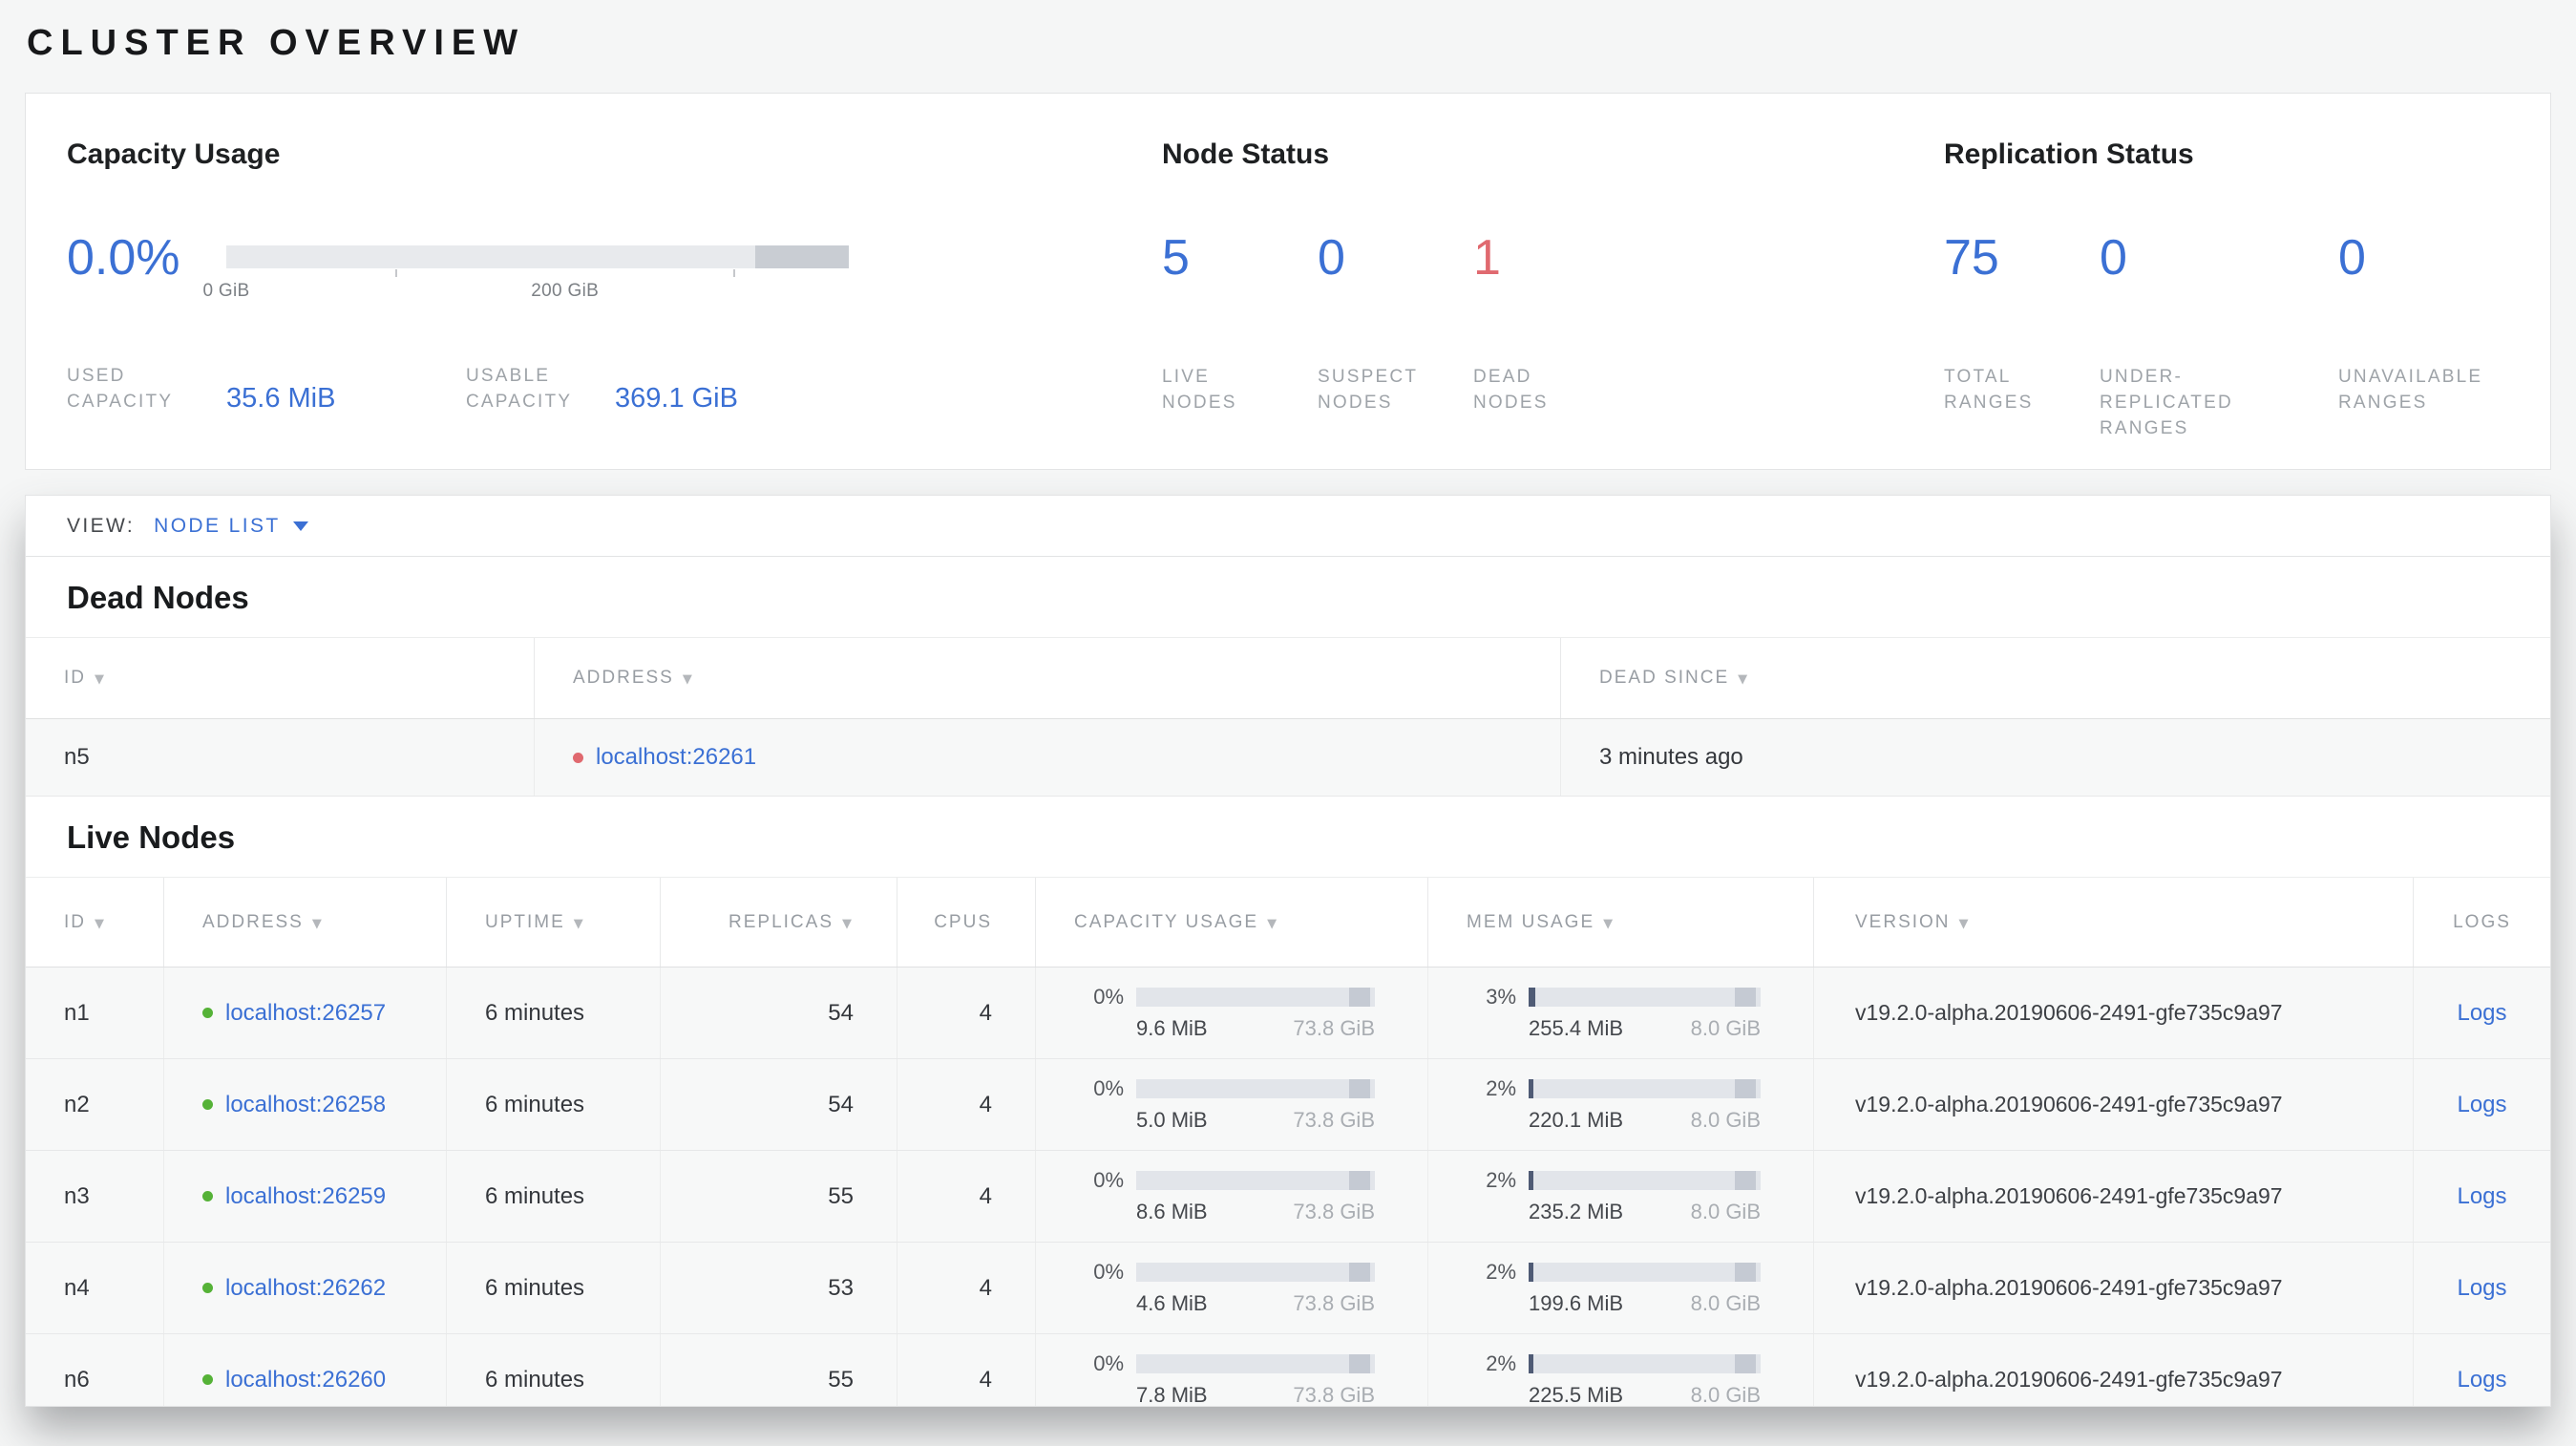 The height and width of the screenshot is (1446, 2576). Describe the element at coordinates (1576, 1028) in the screenshot. I see `mem-used: 255.4 MiB` at that location.